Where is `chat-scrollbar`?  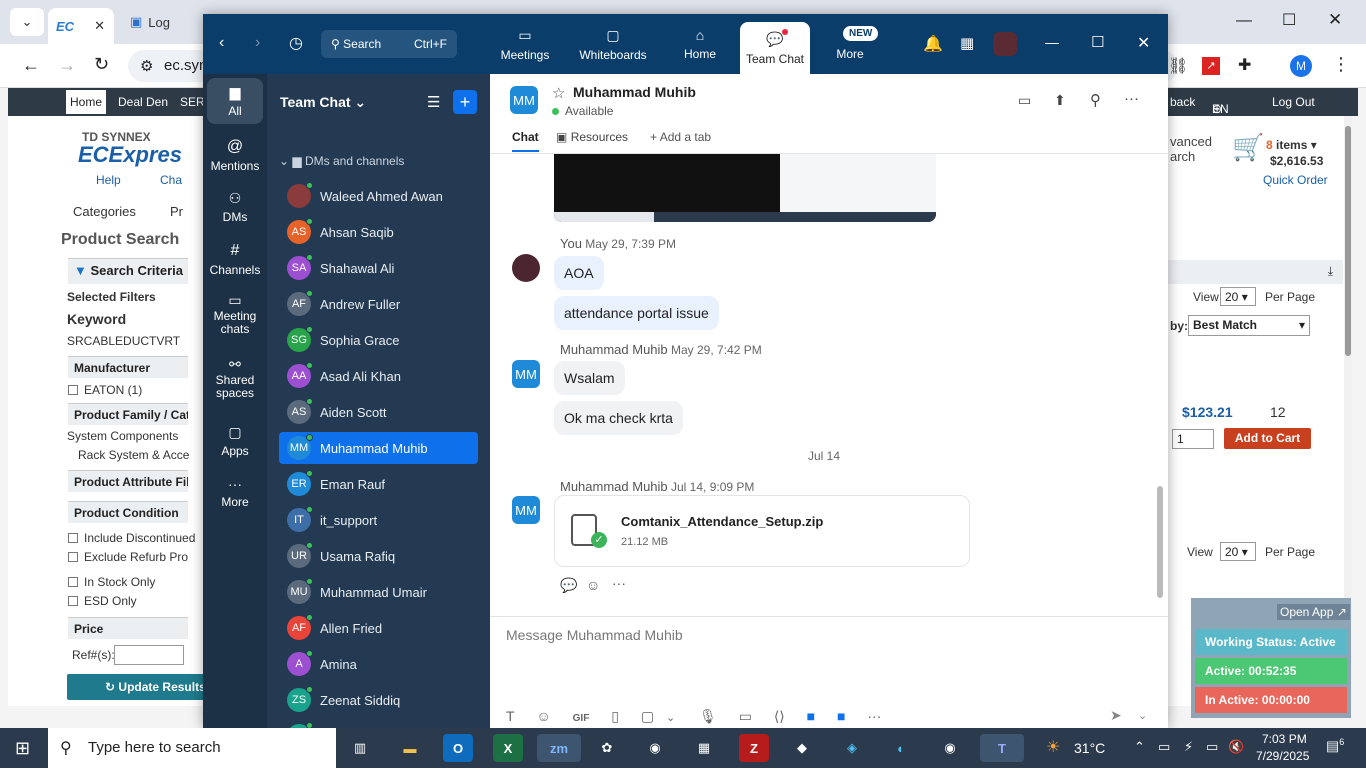
chat-scrollbar is located at coordinates (1160, 379).